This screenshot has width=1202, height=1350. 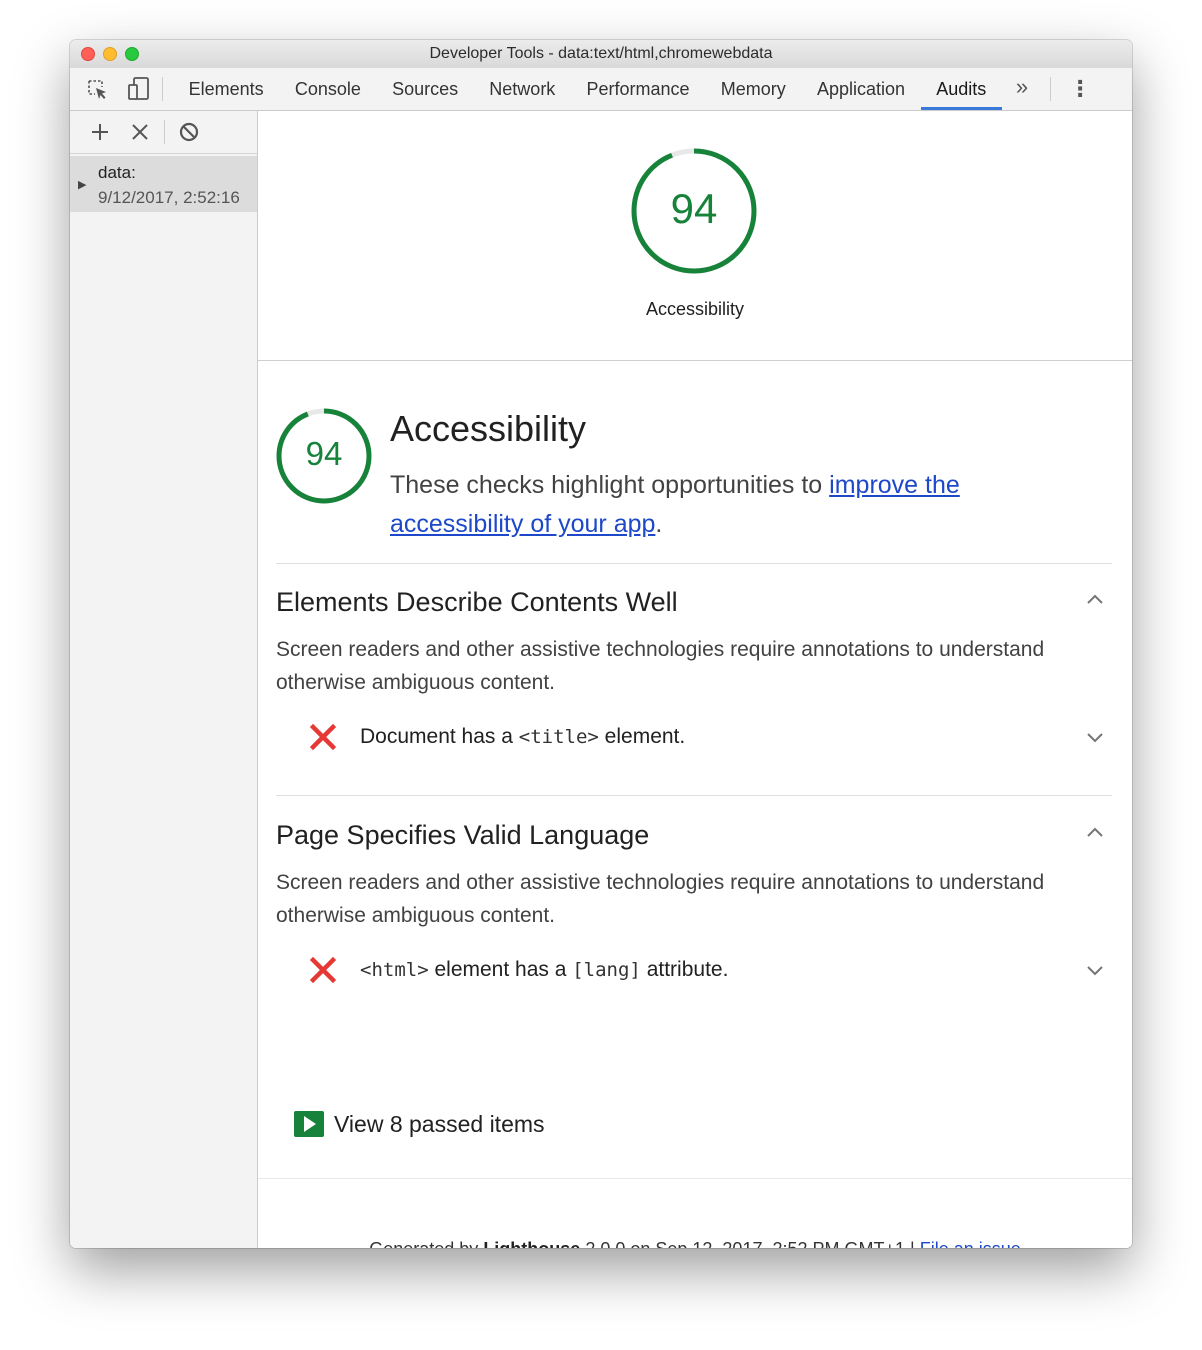 What do you see at coordinates (606, 970) in the screenshot?
I see `audit-code-lang: [lang]` at bounding box center [606, 970].